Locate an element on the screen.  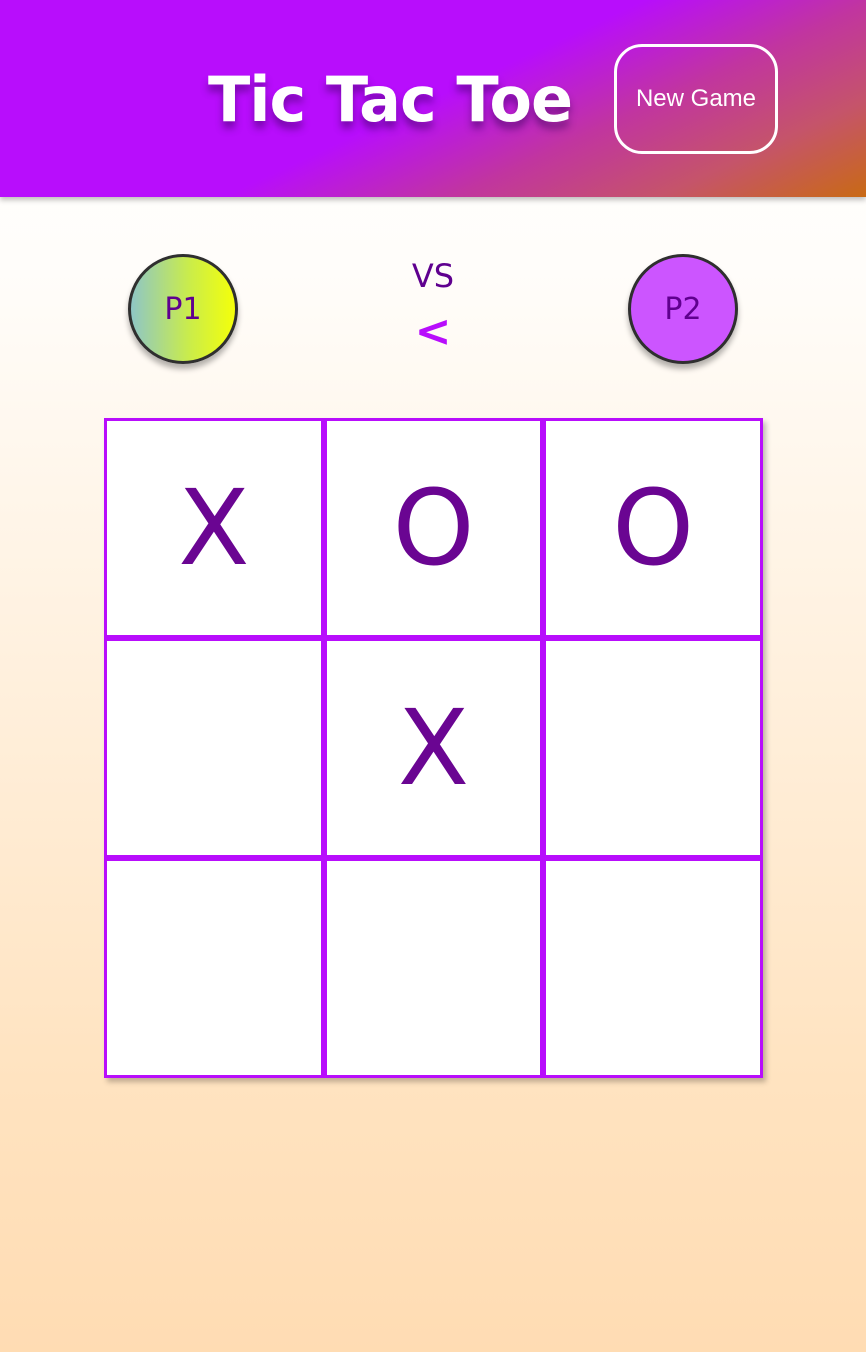
app-header: Tic Tac Toe New Game is located at coordinates (433, 98).